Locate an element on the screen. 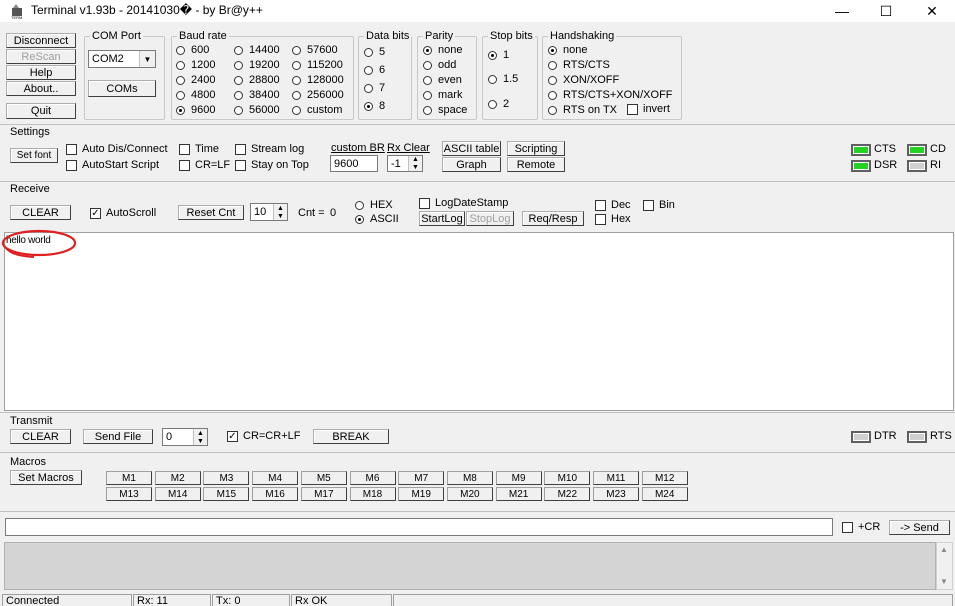 Image resolution: width=955 pixels, height=606 pixels. macro-button-2: M2 is located at coordinates (177, 478).